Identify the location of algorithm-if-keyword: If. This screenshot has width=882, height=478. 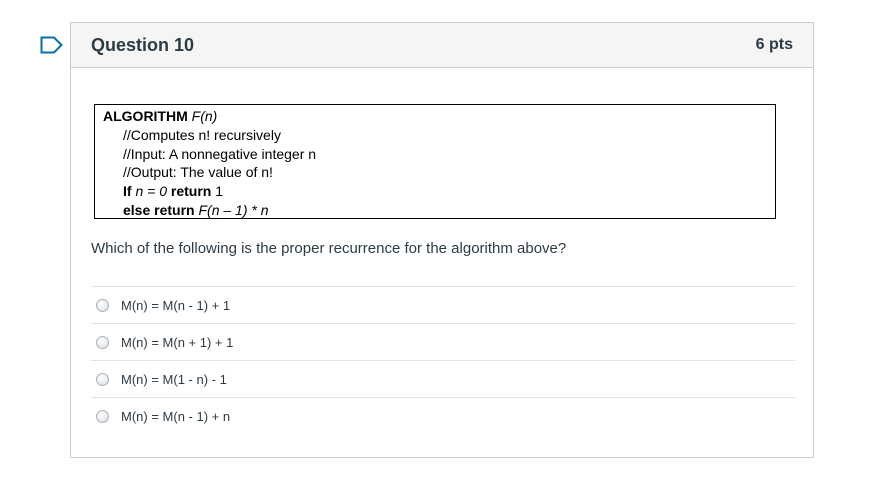
(127, 191).